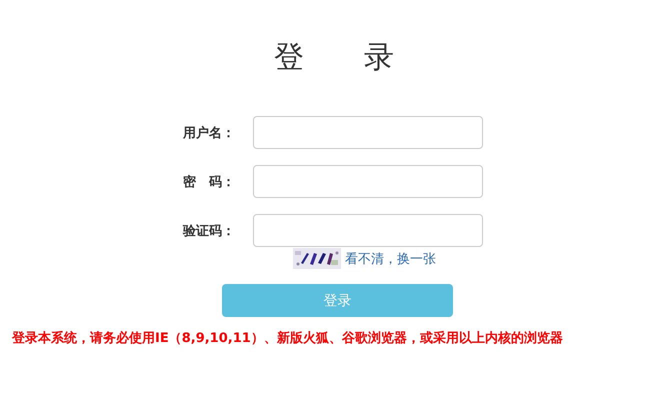 The height and width of the screenshot is (417, 668). I want to click on refresh-captcha-link: 看不清，换一张, so click(390, 259).